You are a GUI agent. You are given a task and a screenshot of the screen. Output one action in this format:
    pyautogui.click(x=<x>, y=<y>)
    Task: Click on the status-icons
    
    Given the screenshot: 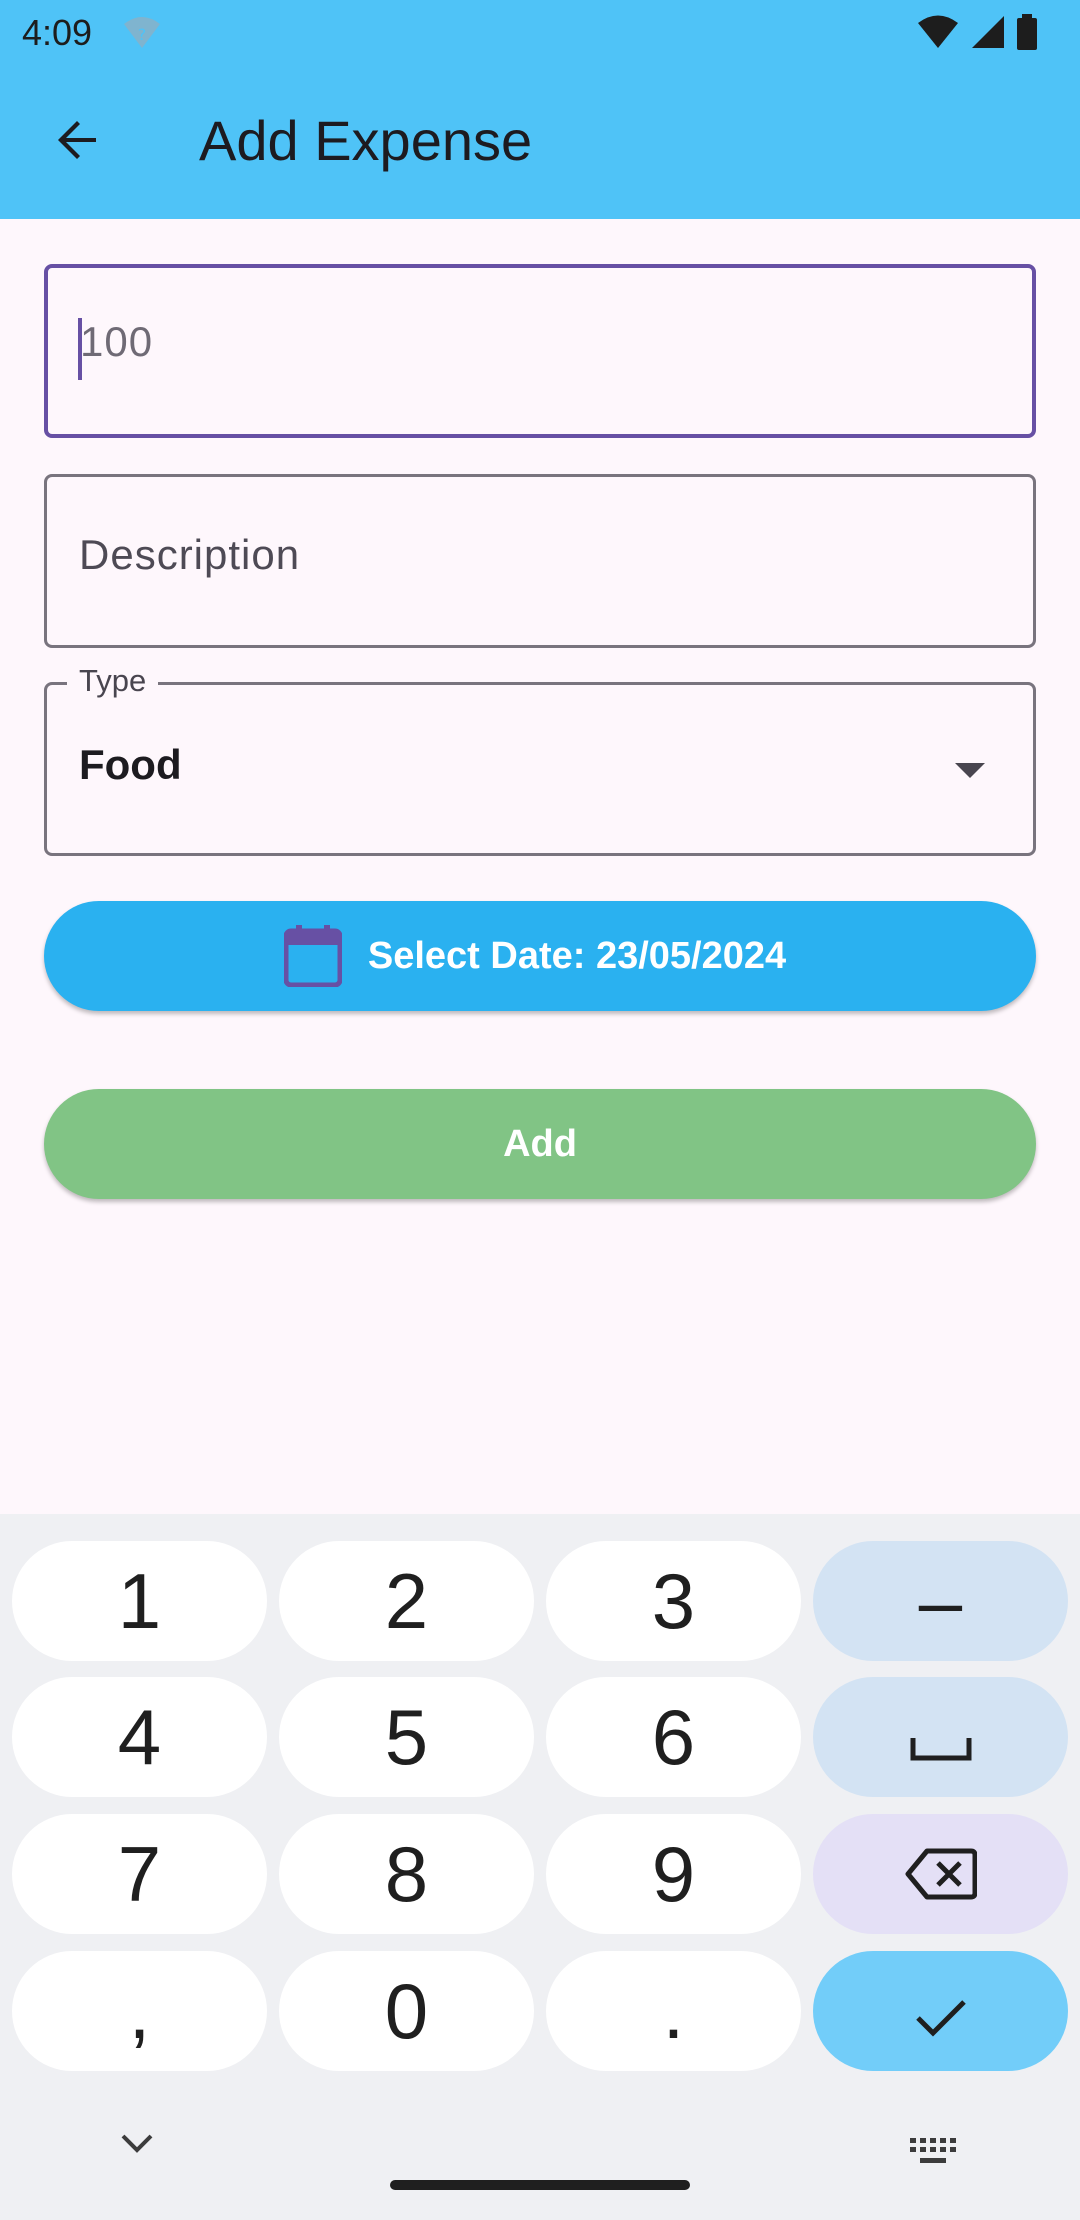 What is the action you would take?
    pyautogui.click(x=977, y=34)
    